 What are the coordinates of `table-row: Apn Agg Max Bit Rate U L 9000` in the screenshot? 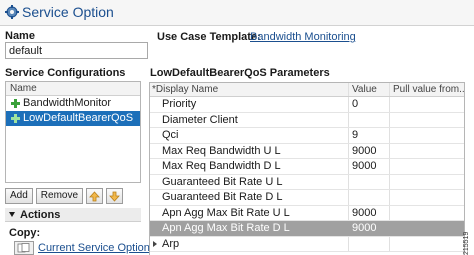 It's located at (307, 213).